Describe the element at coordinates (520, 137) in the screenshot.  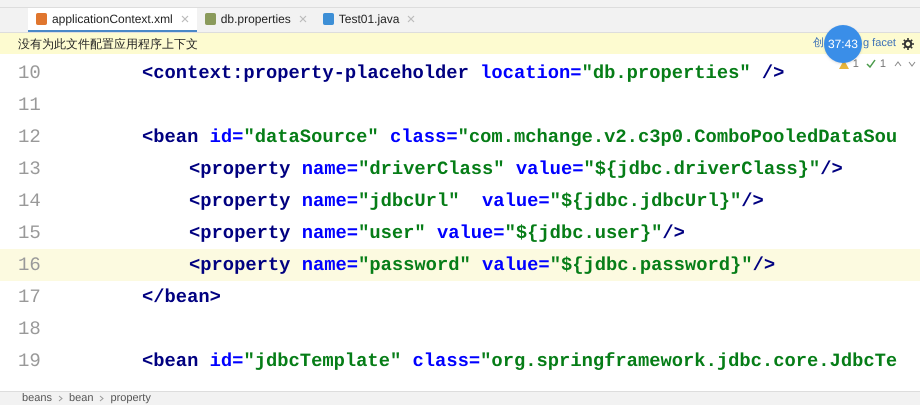
I see `code-line: <bean id="dataSource" class="com.mchange.v2.c3p0.ComboPooledDataSou` at that location.